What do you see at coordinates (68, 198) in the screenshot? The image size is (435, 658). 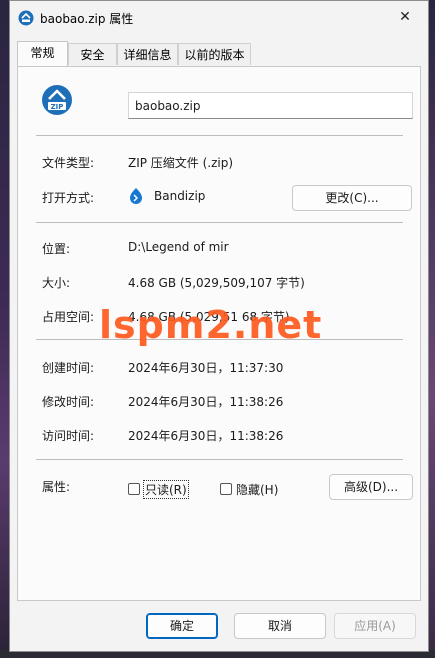 I see `open-with-label: 打开方式:` at bounding box center [68, 198].